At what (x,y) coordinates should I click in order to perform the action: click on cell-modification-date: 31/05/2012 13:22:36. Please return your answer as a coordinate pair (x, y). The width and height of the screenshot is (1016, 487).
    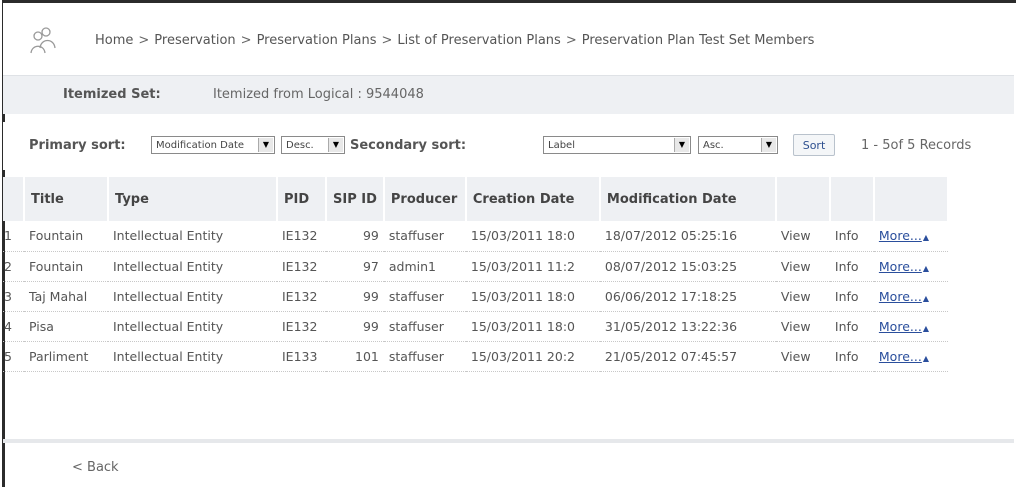
    Looking at the image, I should click on (671, 326).